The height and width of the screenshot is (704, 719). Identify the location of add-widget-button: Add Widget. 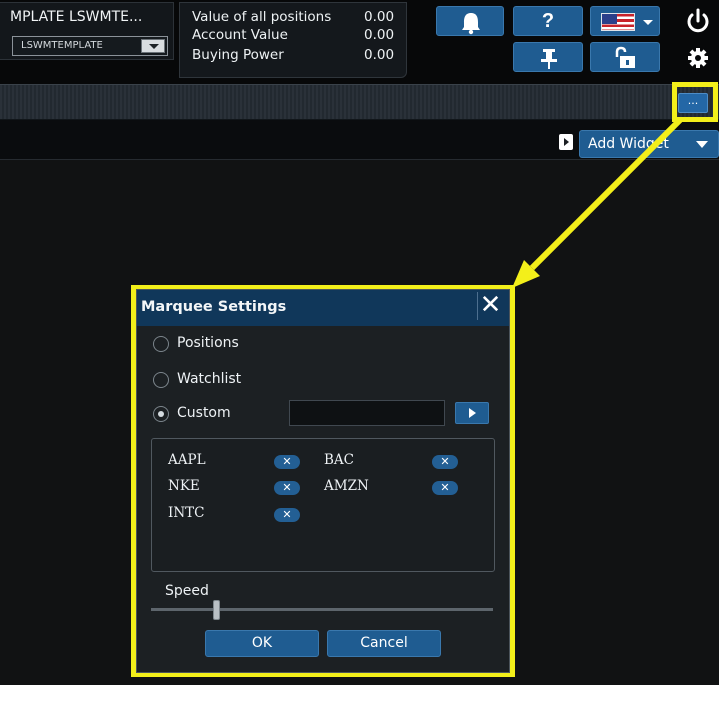
(649, 144).